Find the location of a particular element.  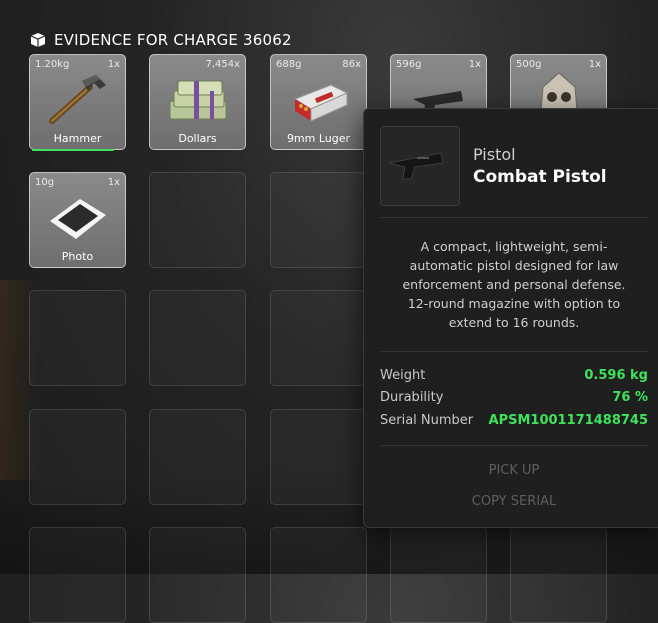

photo-icon is located at coordinates (78, 219).